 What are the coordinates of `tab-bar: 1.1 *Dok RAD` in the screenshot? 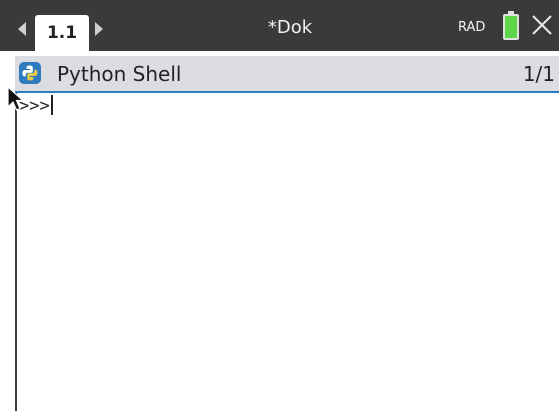 It's located at (279, 25).